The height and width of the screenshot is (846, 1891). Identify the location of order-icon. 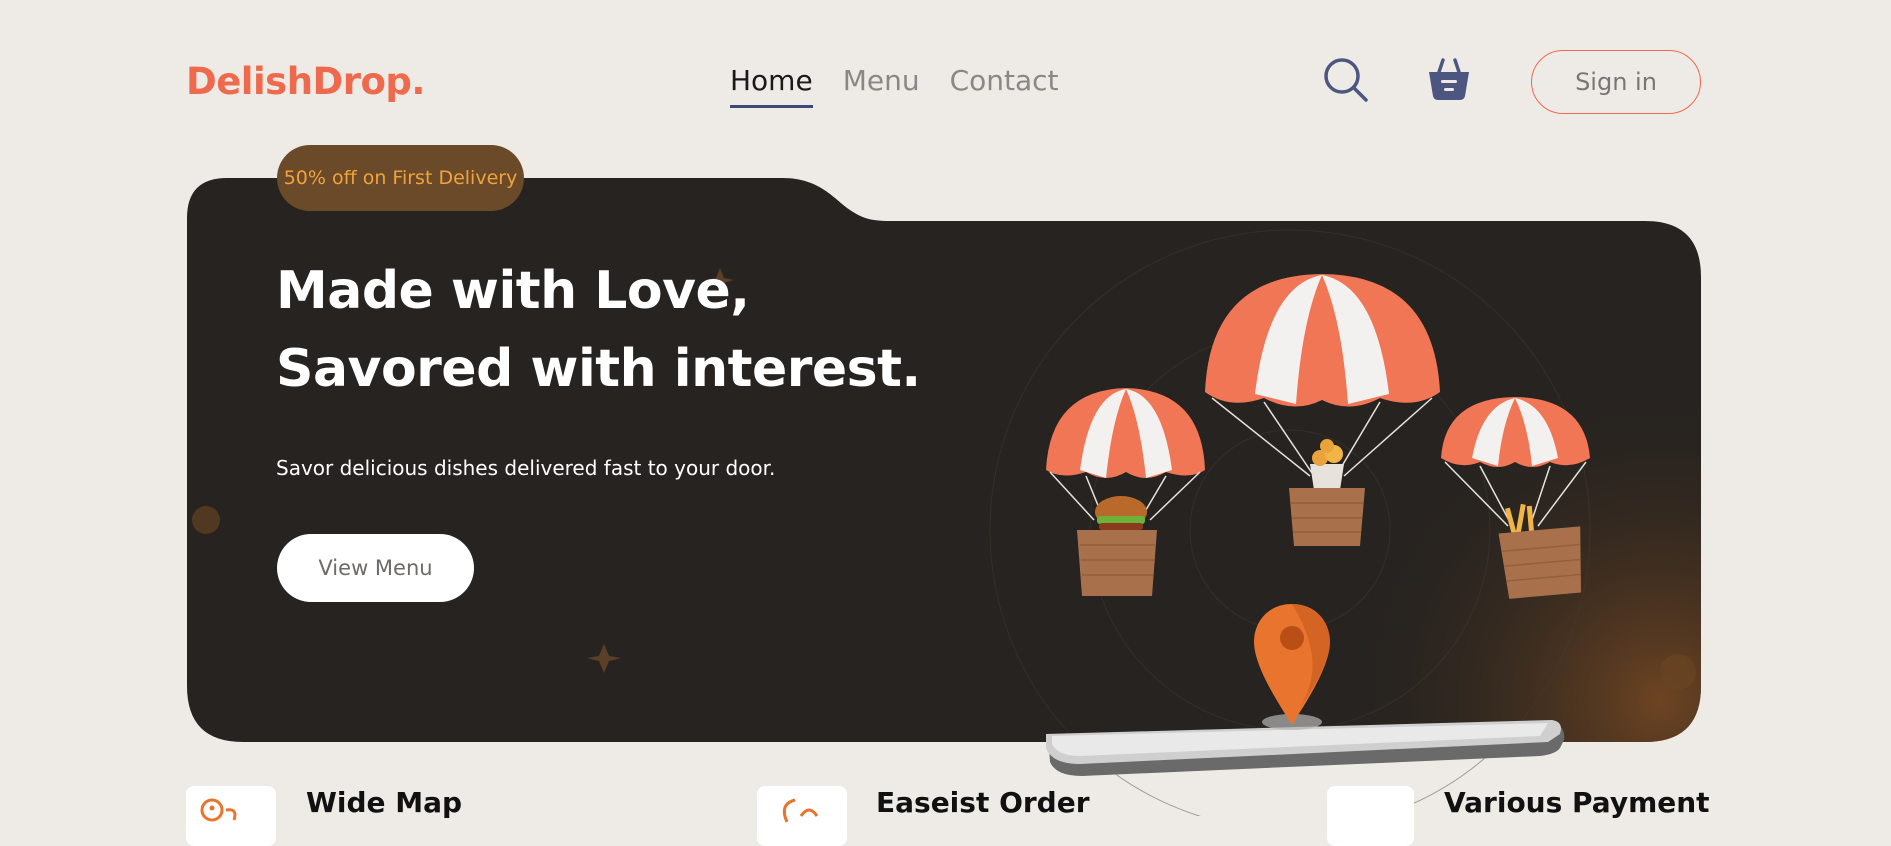
(802, 816).